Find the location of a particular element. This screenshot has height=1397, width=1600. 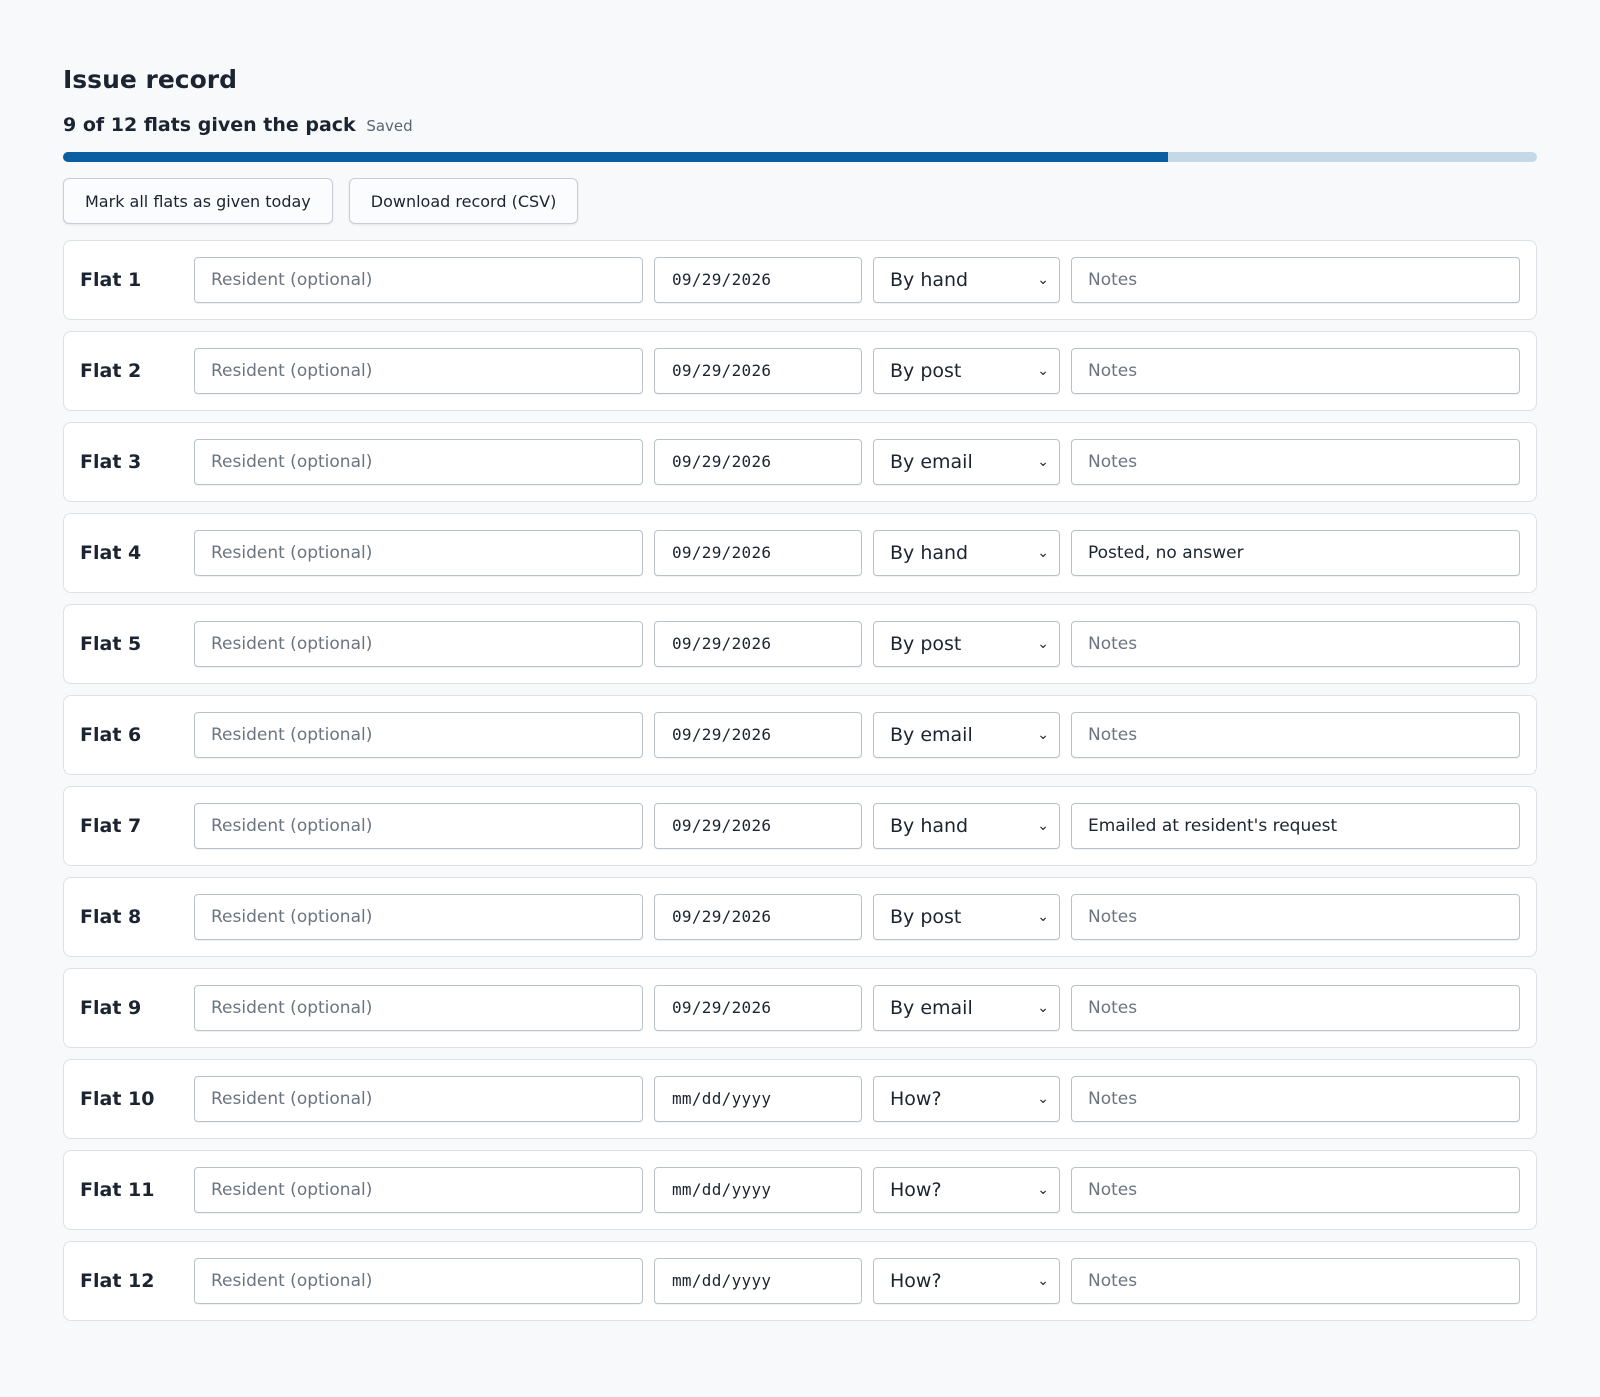

progress-bar is located at coordinates (800, 157).